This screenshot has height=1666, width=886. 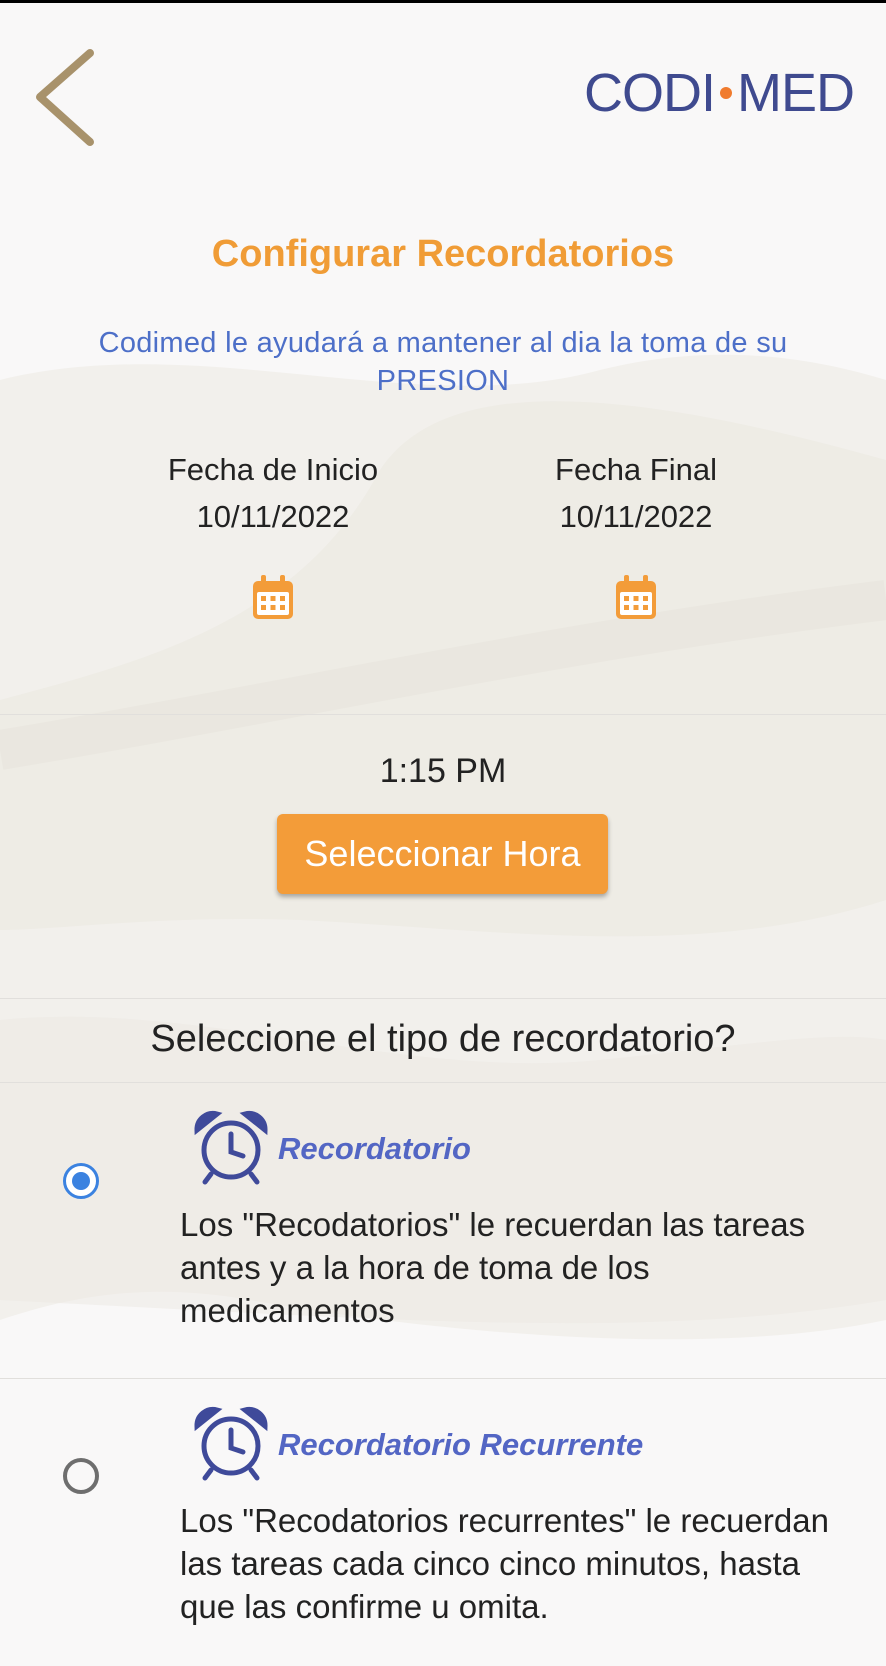 What do you see at coordinates (81, 1181) in the screenshot?
I see `reminder-radio` at bounding box center [81, 1181].